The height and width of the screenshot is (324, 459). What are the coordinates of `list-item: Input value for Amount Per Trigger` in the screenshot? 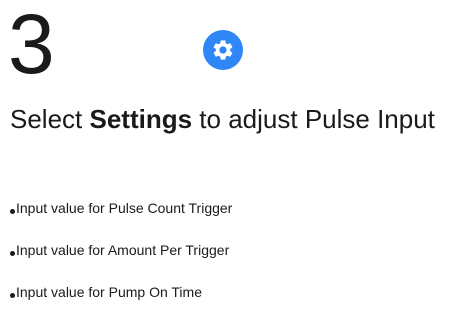 It's located at (121, 261).